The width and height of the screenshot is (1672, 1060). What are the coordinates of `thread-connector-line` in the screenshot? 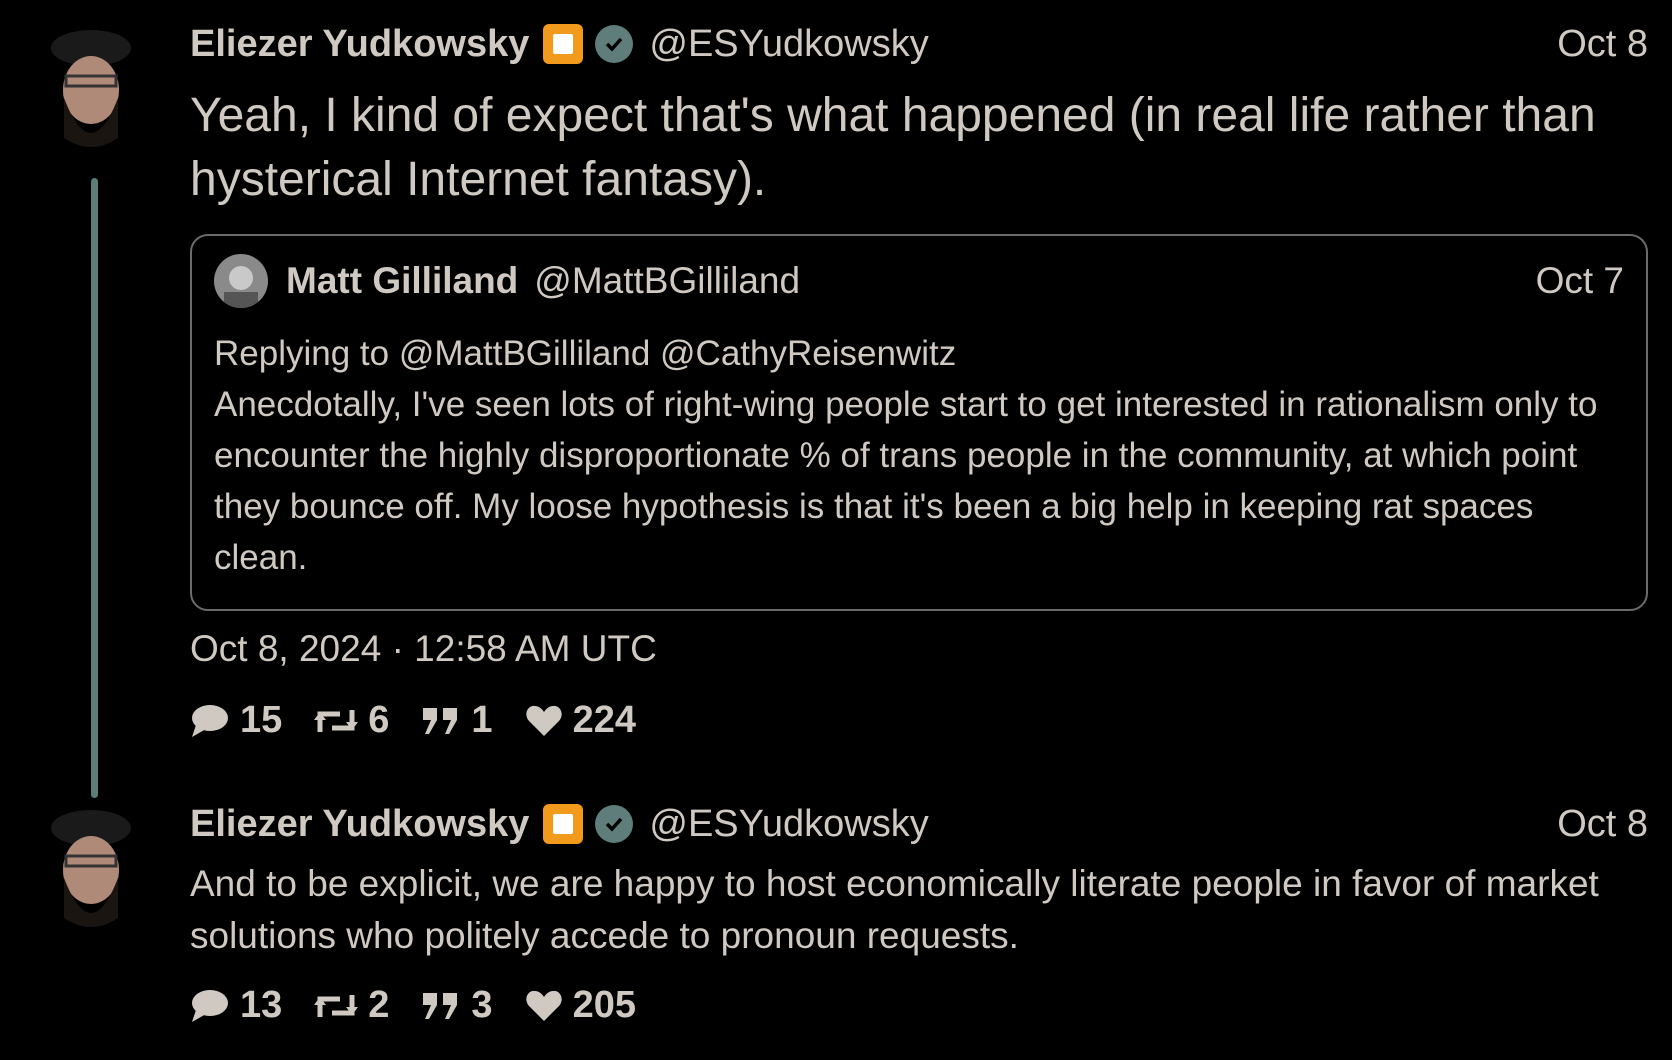 It's located at (94, 488).